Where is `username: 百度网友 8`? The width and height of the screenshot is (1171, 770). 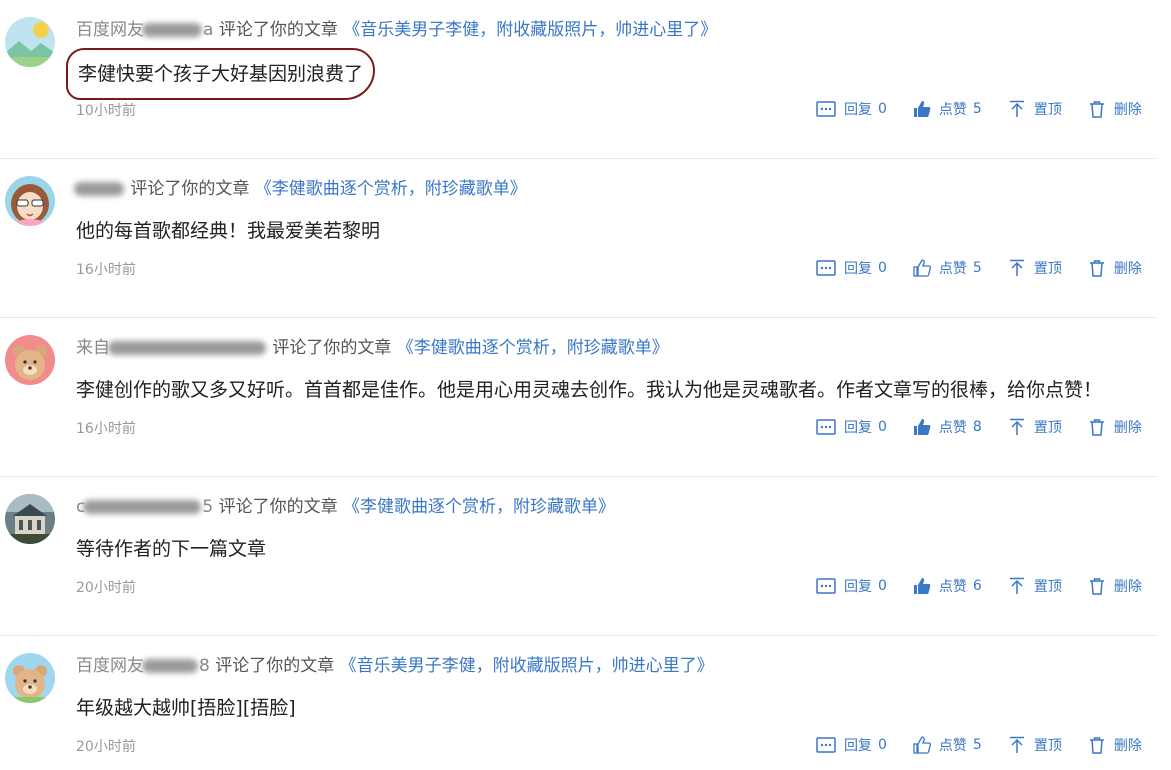
username: 百度网友 8 is located at coordinates (143, 666).